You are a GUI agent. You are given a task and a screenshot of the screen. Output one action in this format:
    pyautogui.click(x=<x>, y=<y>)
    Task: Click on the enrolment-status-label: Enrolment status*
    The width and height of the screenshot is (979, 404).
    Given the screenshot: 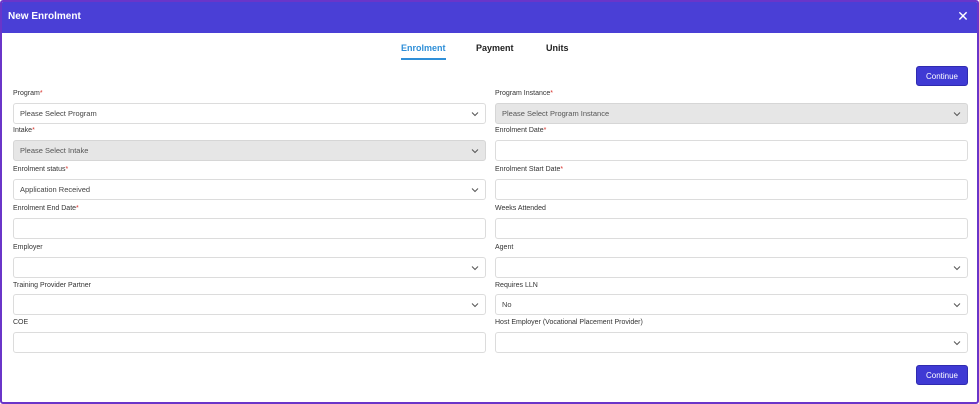 What is the action you would take?
    pyautogui.click(x=40, y=169)
    